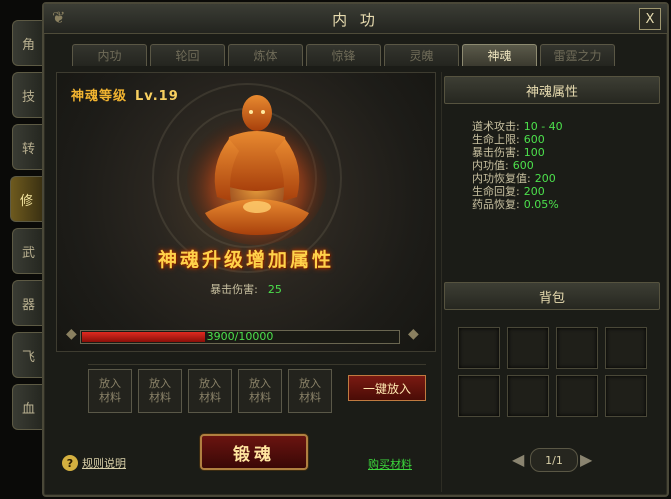 This screenshot has width=671, height=499. What do you see at coordinates (421, 55) in the screenshot?
I see `tab-spirit: 灵魄` at bounding box center [421, 55].